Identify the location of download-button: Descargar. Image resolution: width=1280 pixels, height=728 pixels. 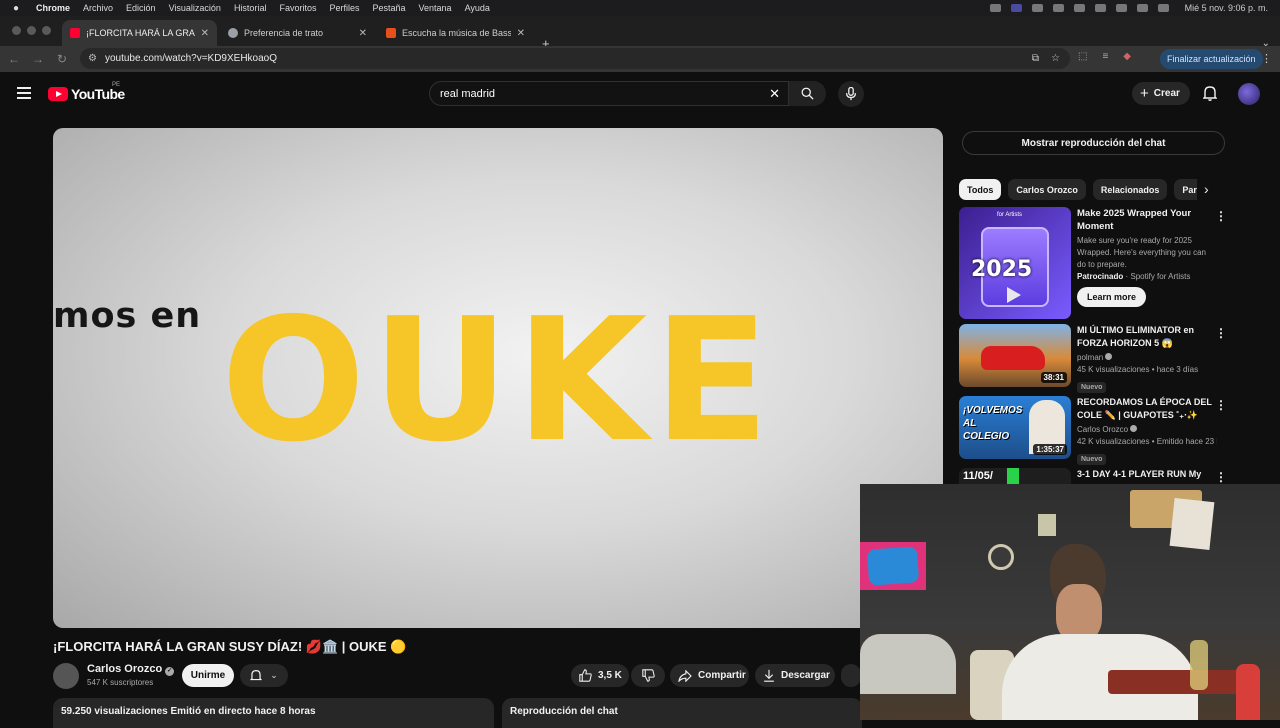
(795, 675).